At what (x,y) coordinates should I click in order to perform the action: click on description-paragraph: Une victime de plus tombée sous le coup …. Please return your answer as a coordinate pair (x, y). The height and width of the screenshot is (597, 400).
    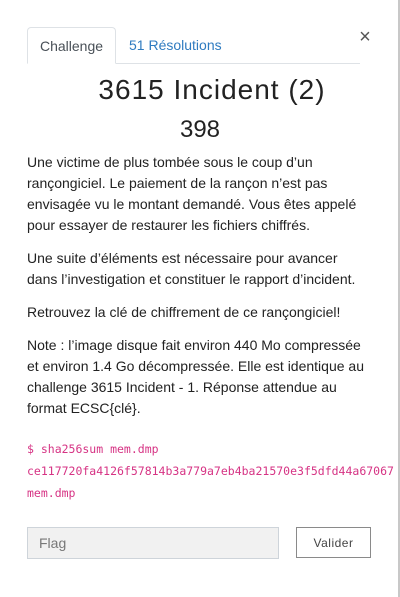
    Looking at the image, I should click on (192, 193).